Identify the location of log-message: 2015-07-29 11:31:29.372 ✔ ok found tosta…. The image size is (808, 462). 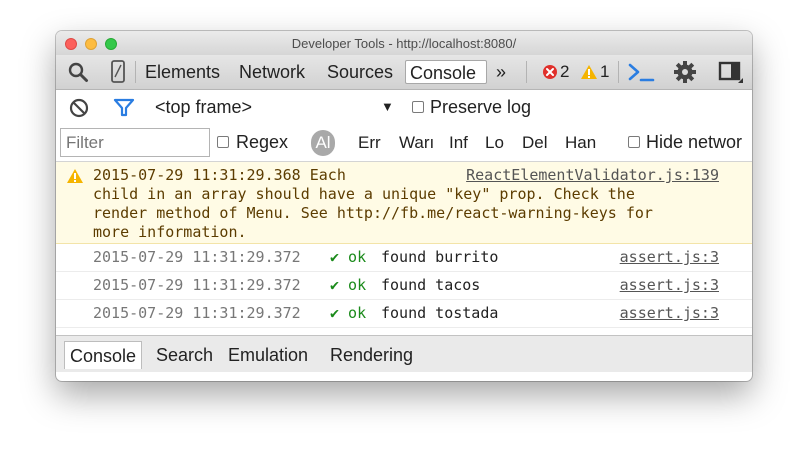
(404, 314).